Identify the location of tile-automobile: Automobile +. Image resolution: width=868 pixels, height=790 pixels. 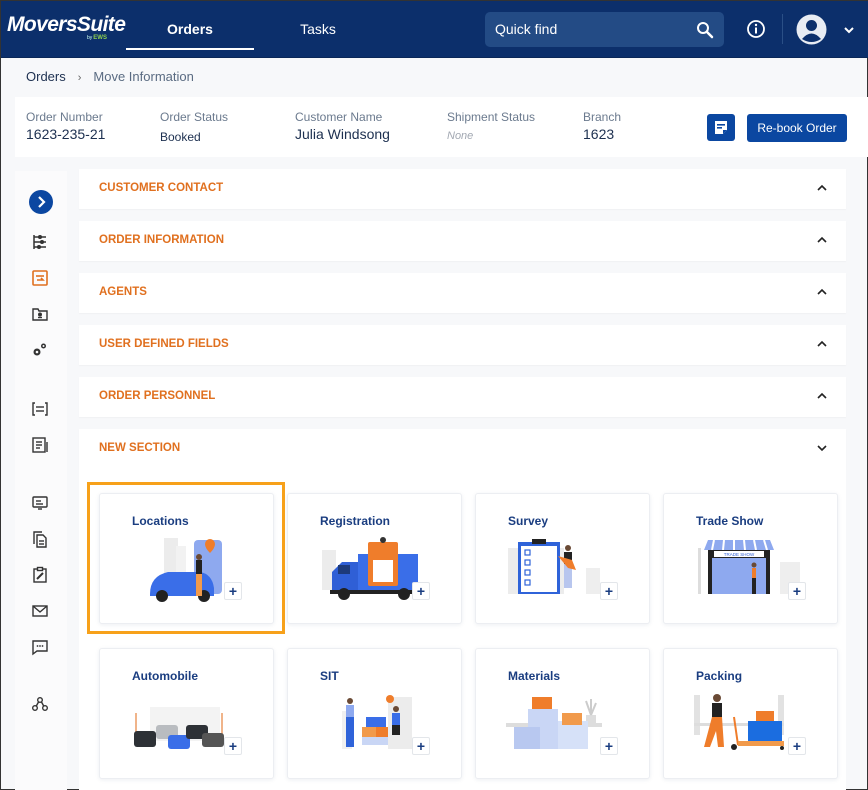
(186, 713).